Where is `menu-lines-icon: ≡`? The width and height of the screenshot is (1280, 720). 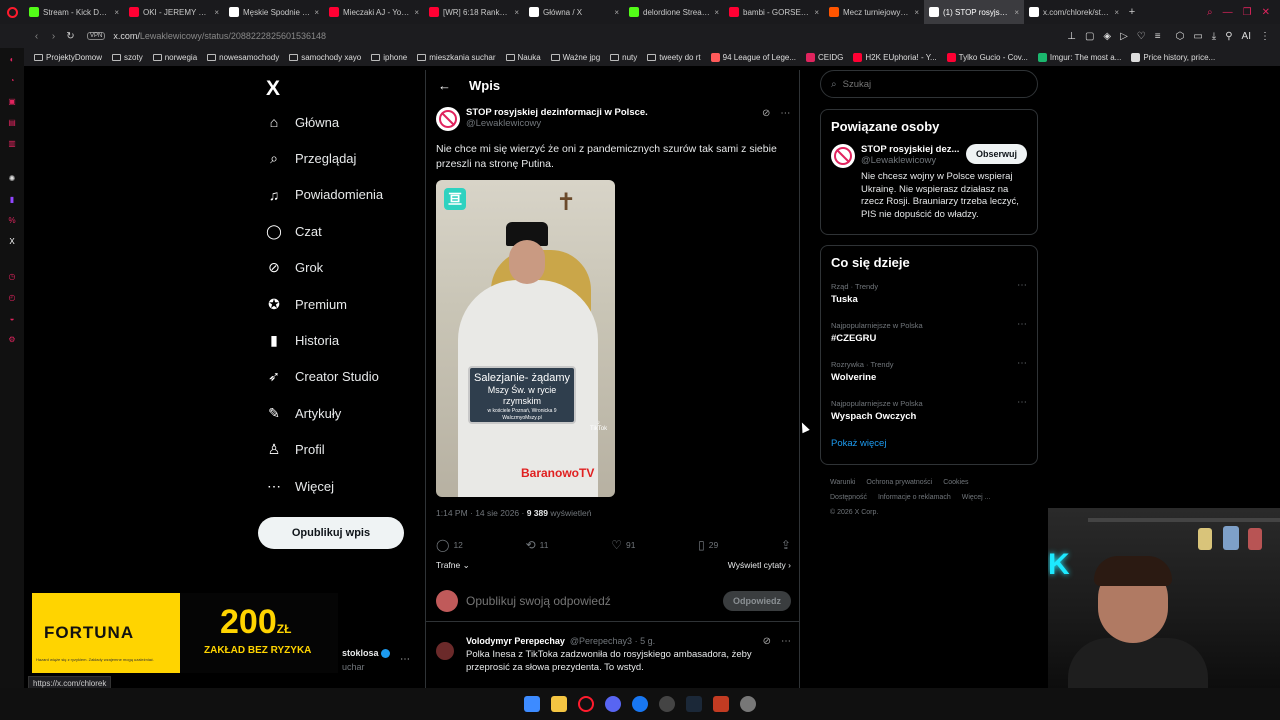 menu-lines-icon: ≡ is located at coordinates (1158, 36).